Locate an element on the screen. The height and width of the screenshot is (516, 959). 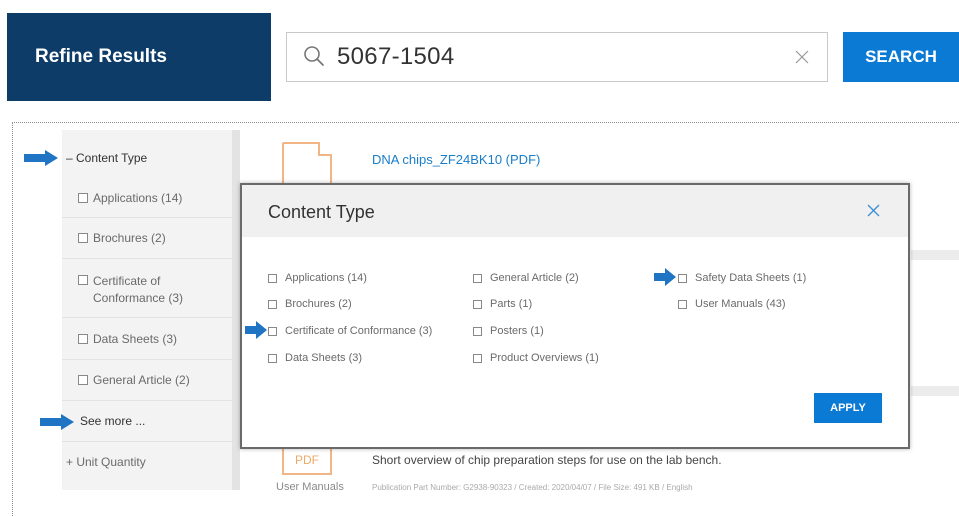
search-query-text: 5067-1504 is located at coordinates (395, 57).